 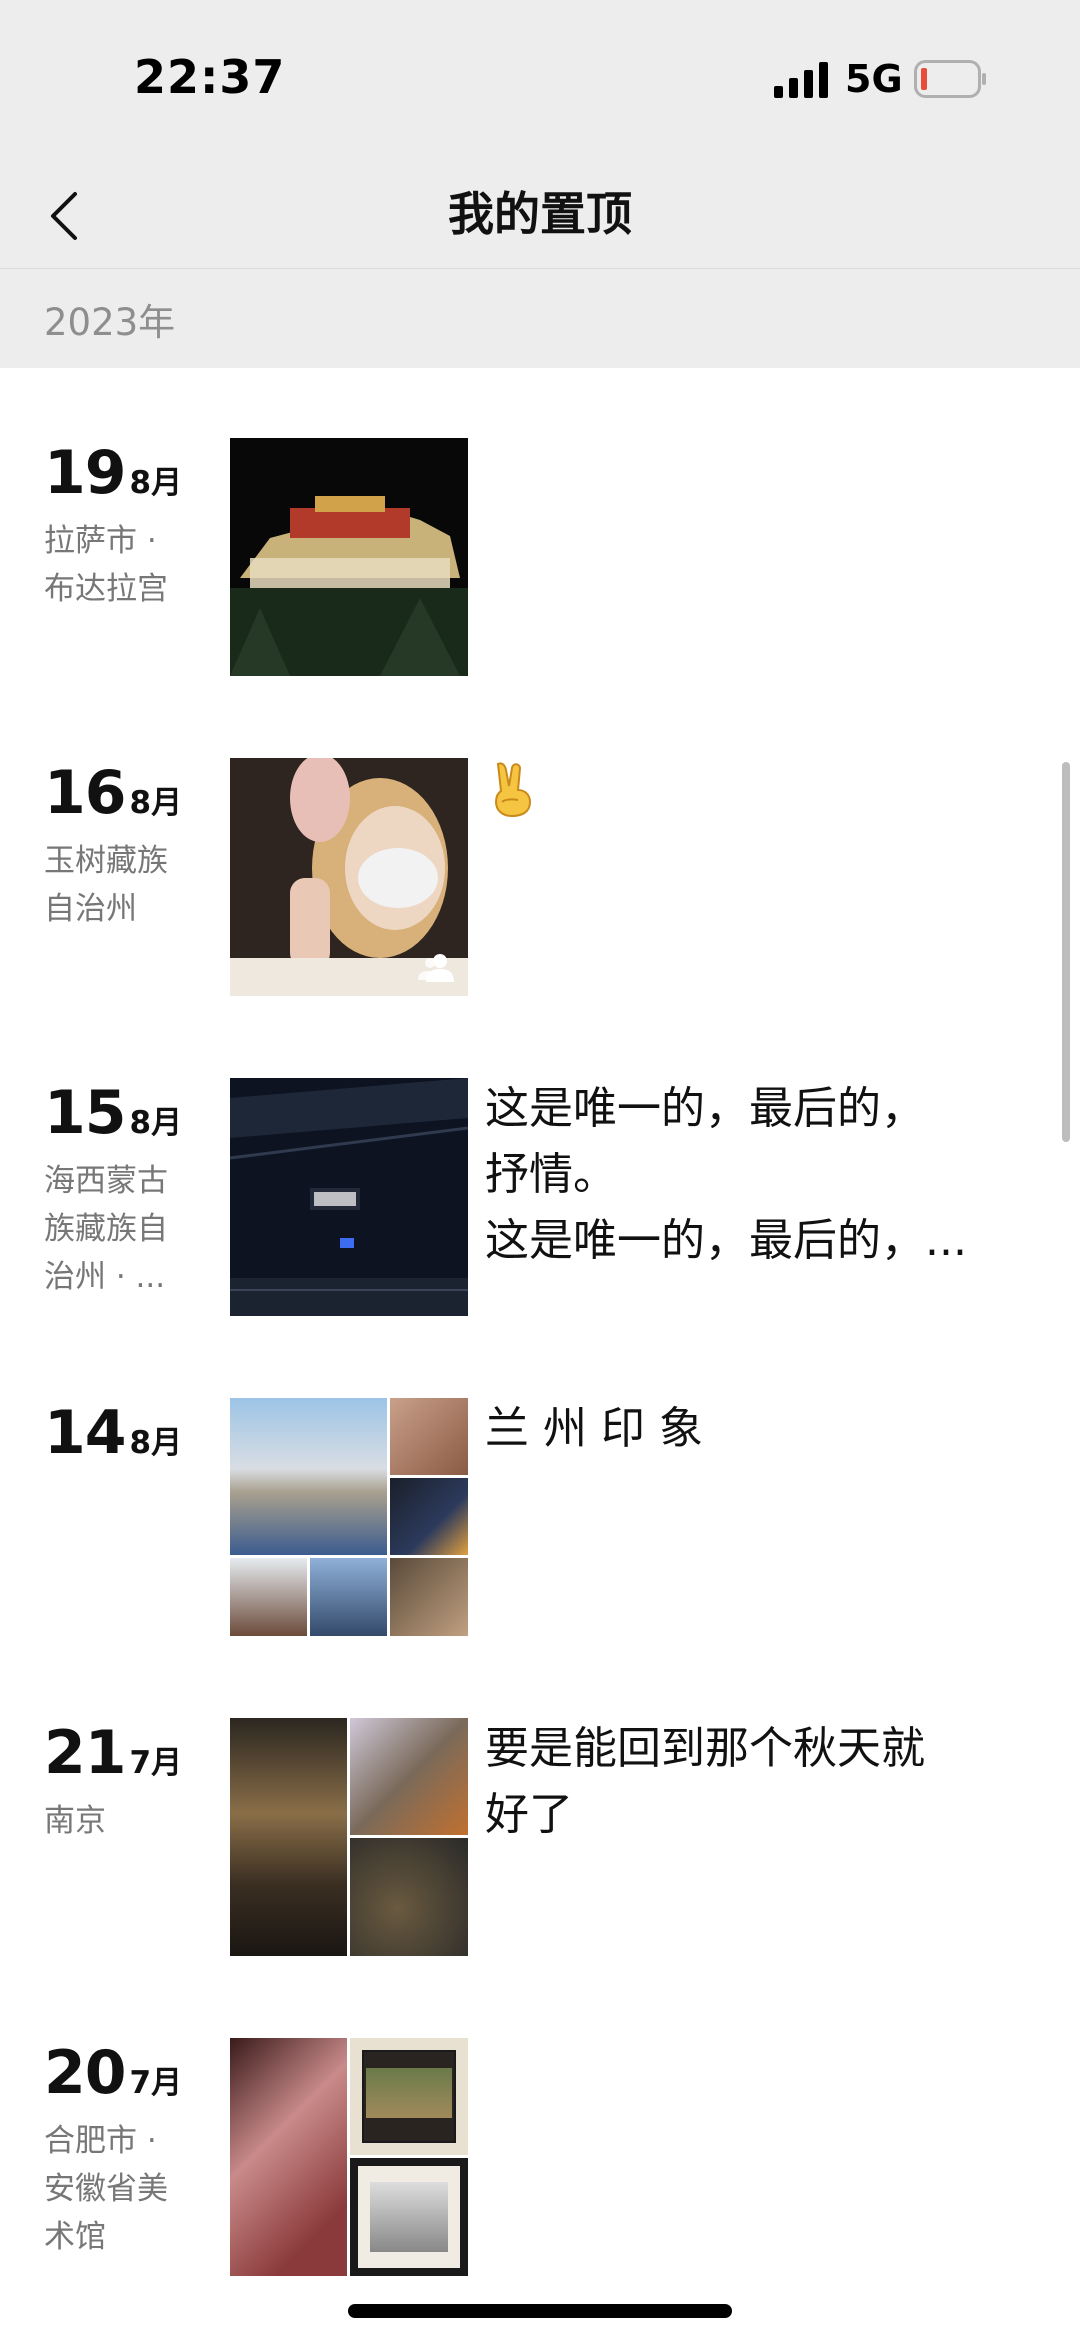 What do you see at coordinates (75, 1821) in the screenshot?
I see `entry-location: 南京` at bounding box center [75, 1821].